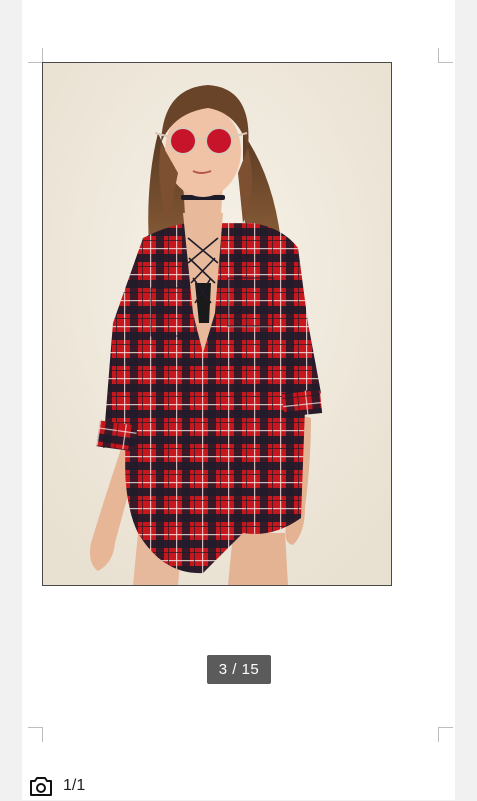 This screenshot has height=801, width=477. Describe the element at coordinates (239, 669) in the screenshot. I see `page-indicator: 3 / 15` at that location.